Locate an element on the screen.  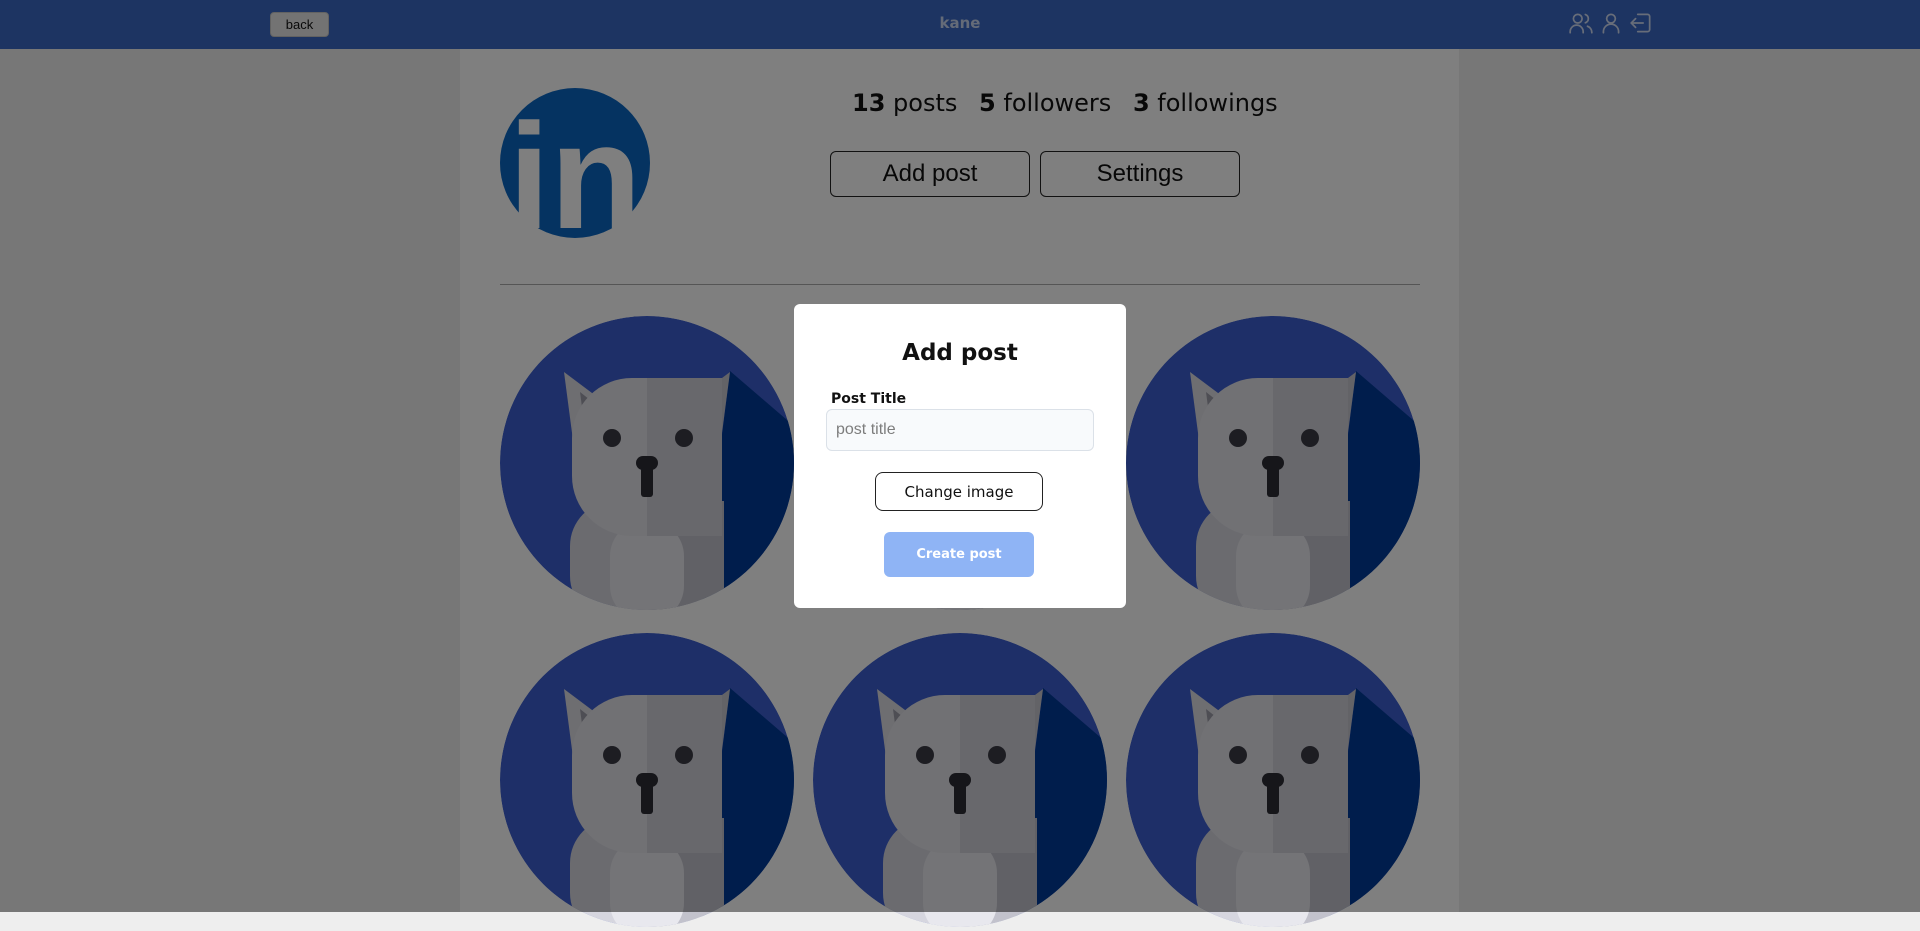
create-post-button: Create post is located at coordinates (959, 554).